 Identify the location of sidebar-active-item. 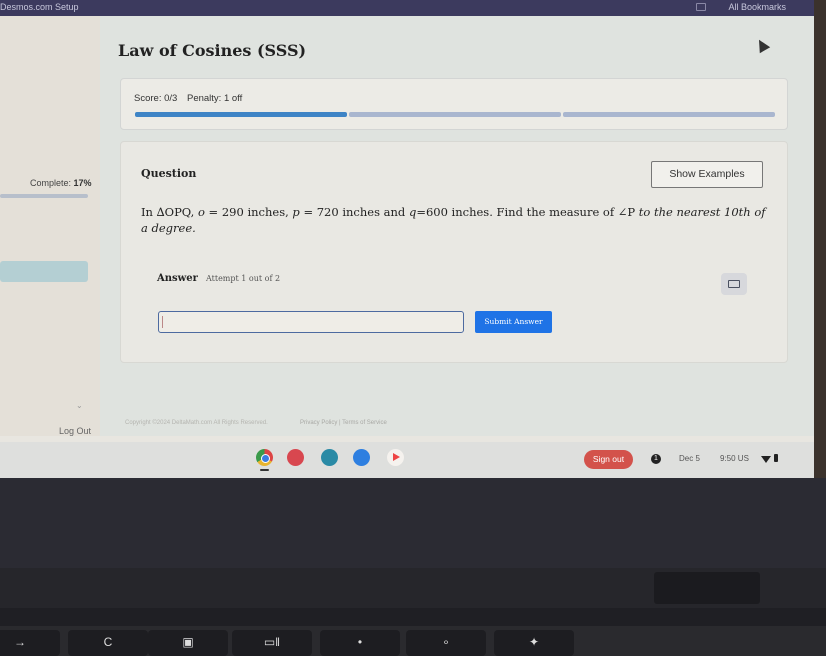
(44, 271).